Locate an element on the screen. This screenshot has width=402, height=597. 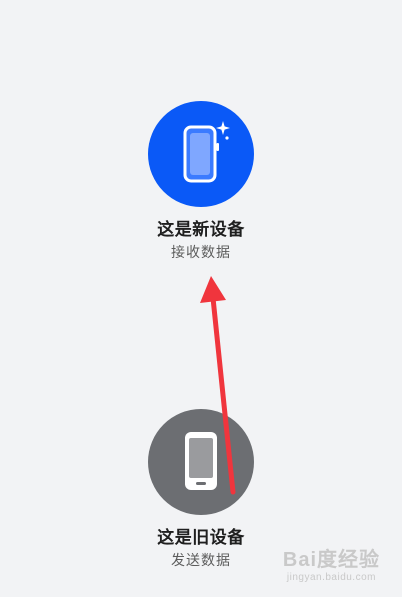
watermark-url: jingyan.baidu.com is located at coordinates (331, 577).